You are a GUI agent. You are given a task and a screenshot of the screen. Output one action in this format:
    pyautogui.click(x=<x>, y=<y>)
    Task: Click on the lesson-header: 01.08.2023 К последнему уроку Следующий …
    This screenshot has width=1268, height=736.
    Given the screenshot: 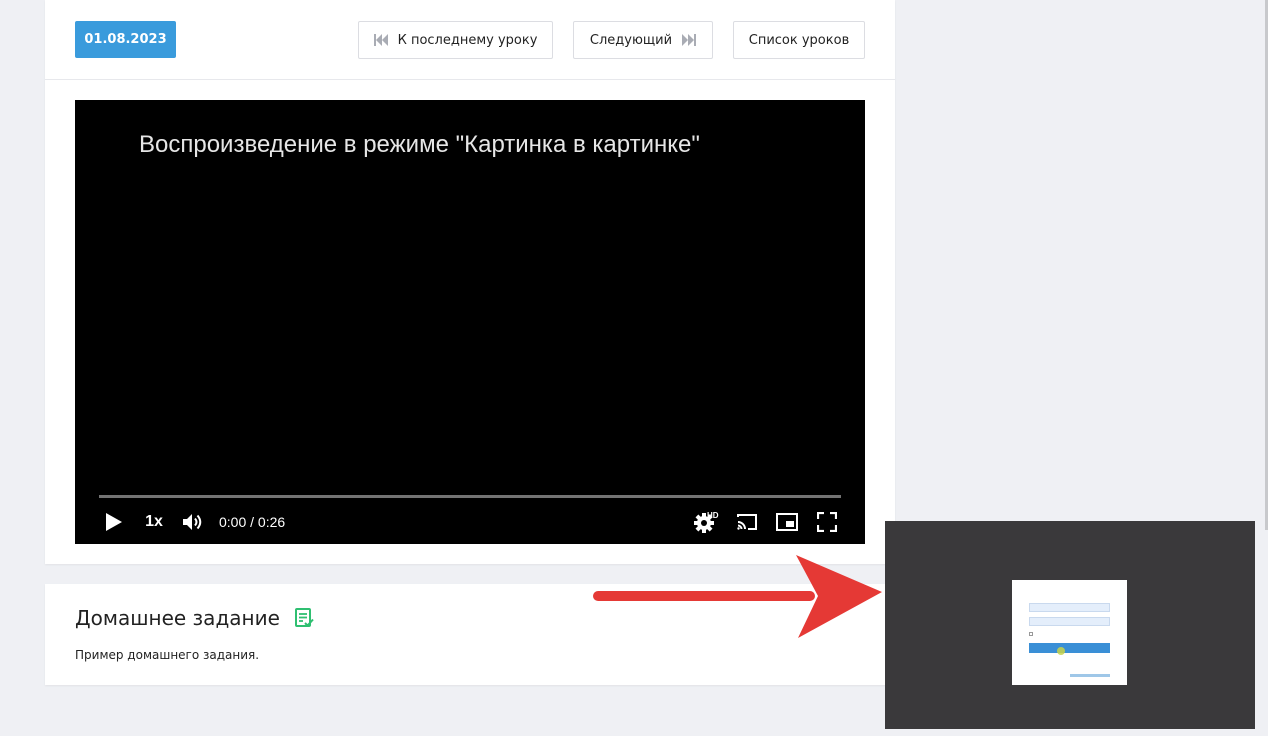 What is the action you would take?
    pyautogui.click(x=470, y=40)
    